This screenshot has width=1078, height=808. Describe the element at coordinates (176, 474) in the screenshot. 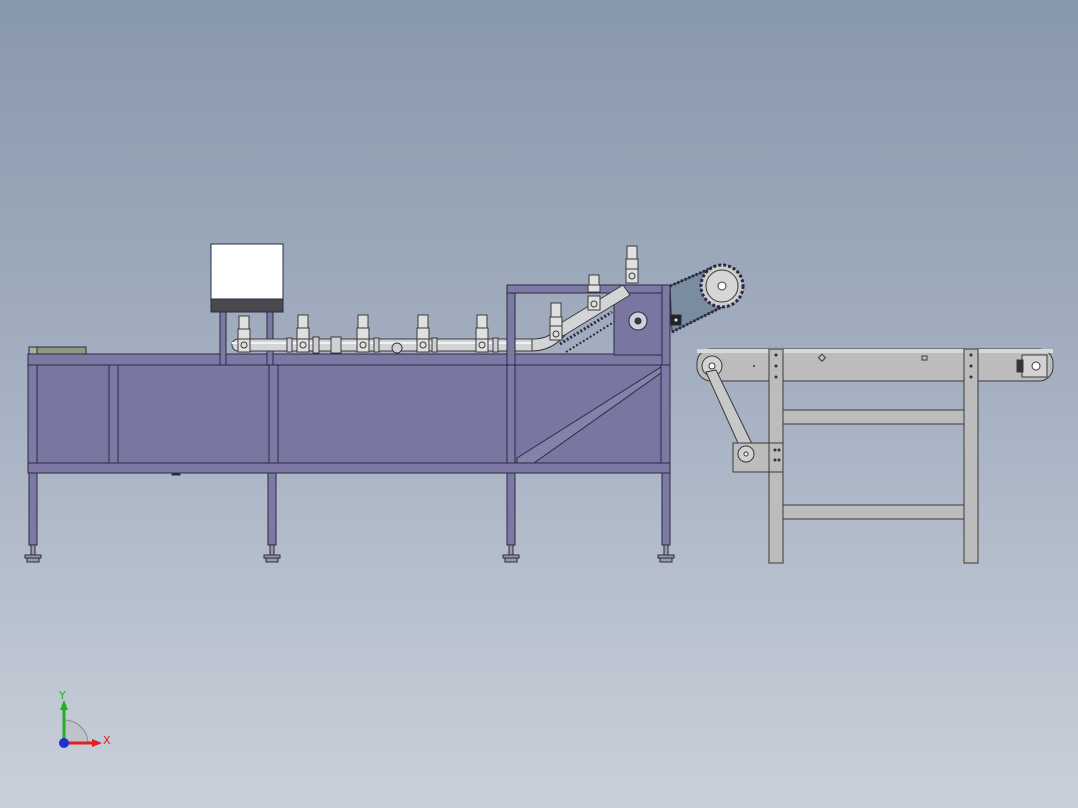

I see `bottom-tab` at that location.